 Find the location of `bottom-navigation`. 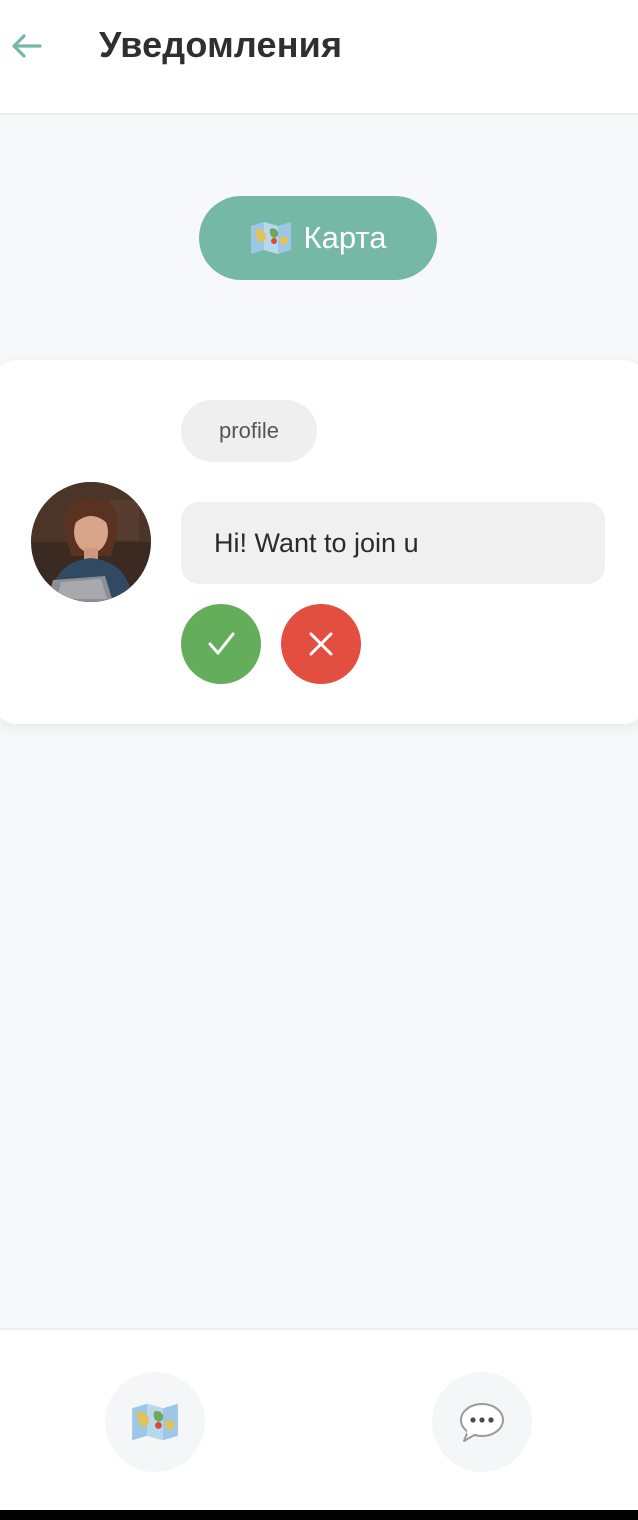

bottom-navigation is located at coordinates (319, 1419).